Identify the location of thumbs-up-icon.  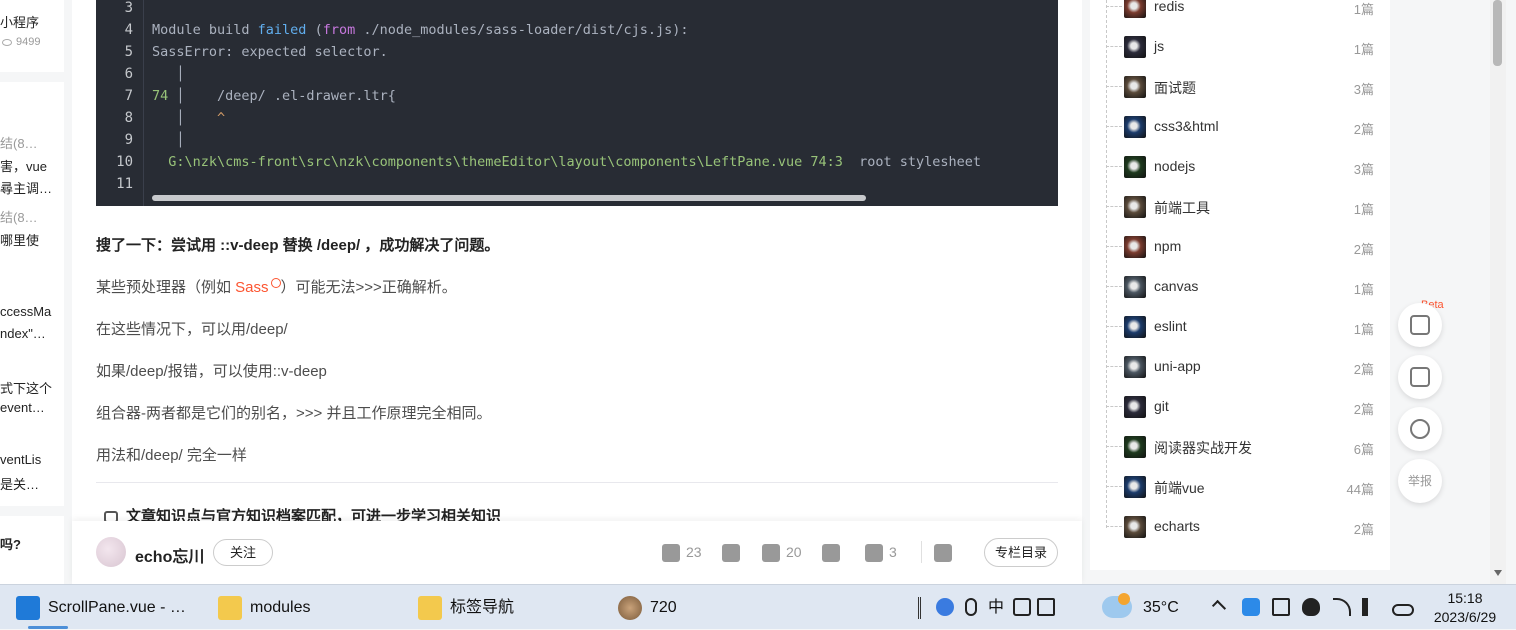
(671, 553).